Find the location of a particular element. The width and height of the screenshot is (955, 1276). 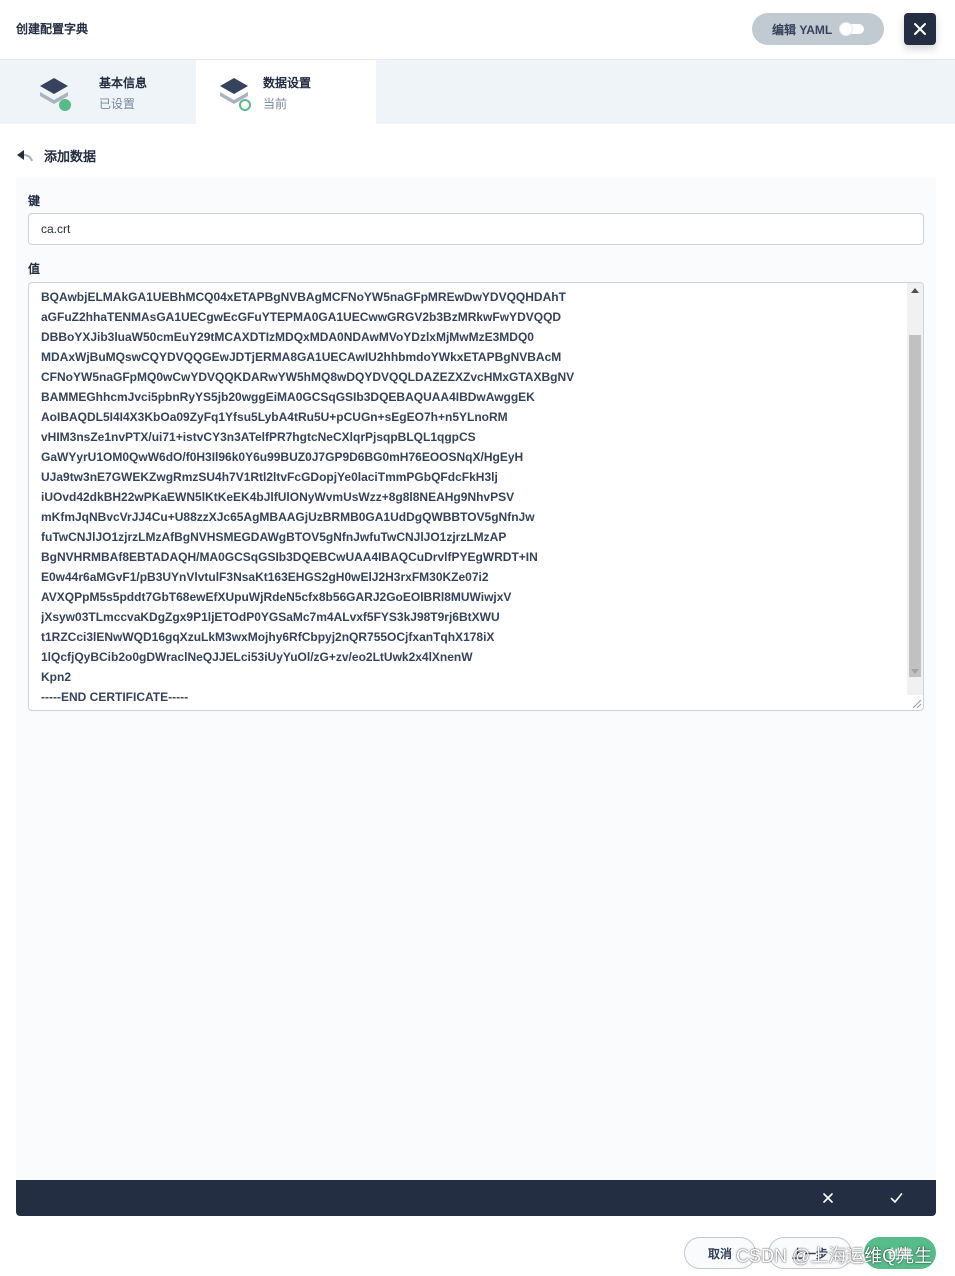

watermark: CSDN @上海运维Q先生 is located at coordinates (834, 1256).